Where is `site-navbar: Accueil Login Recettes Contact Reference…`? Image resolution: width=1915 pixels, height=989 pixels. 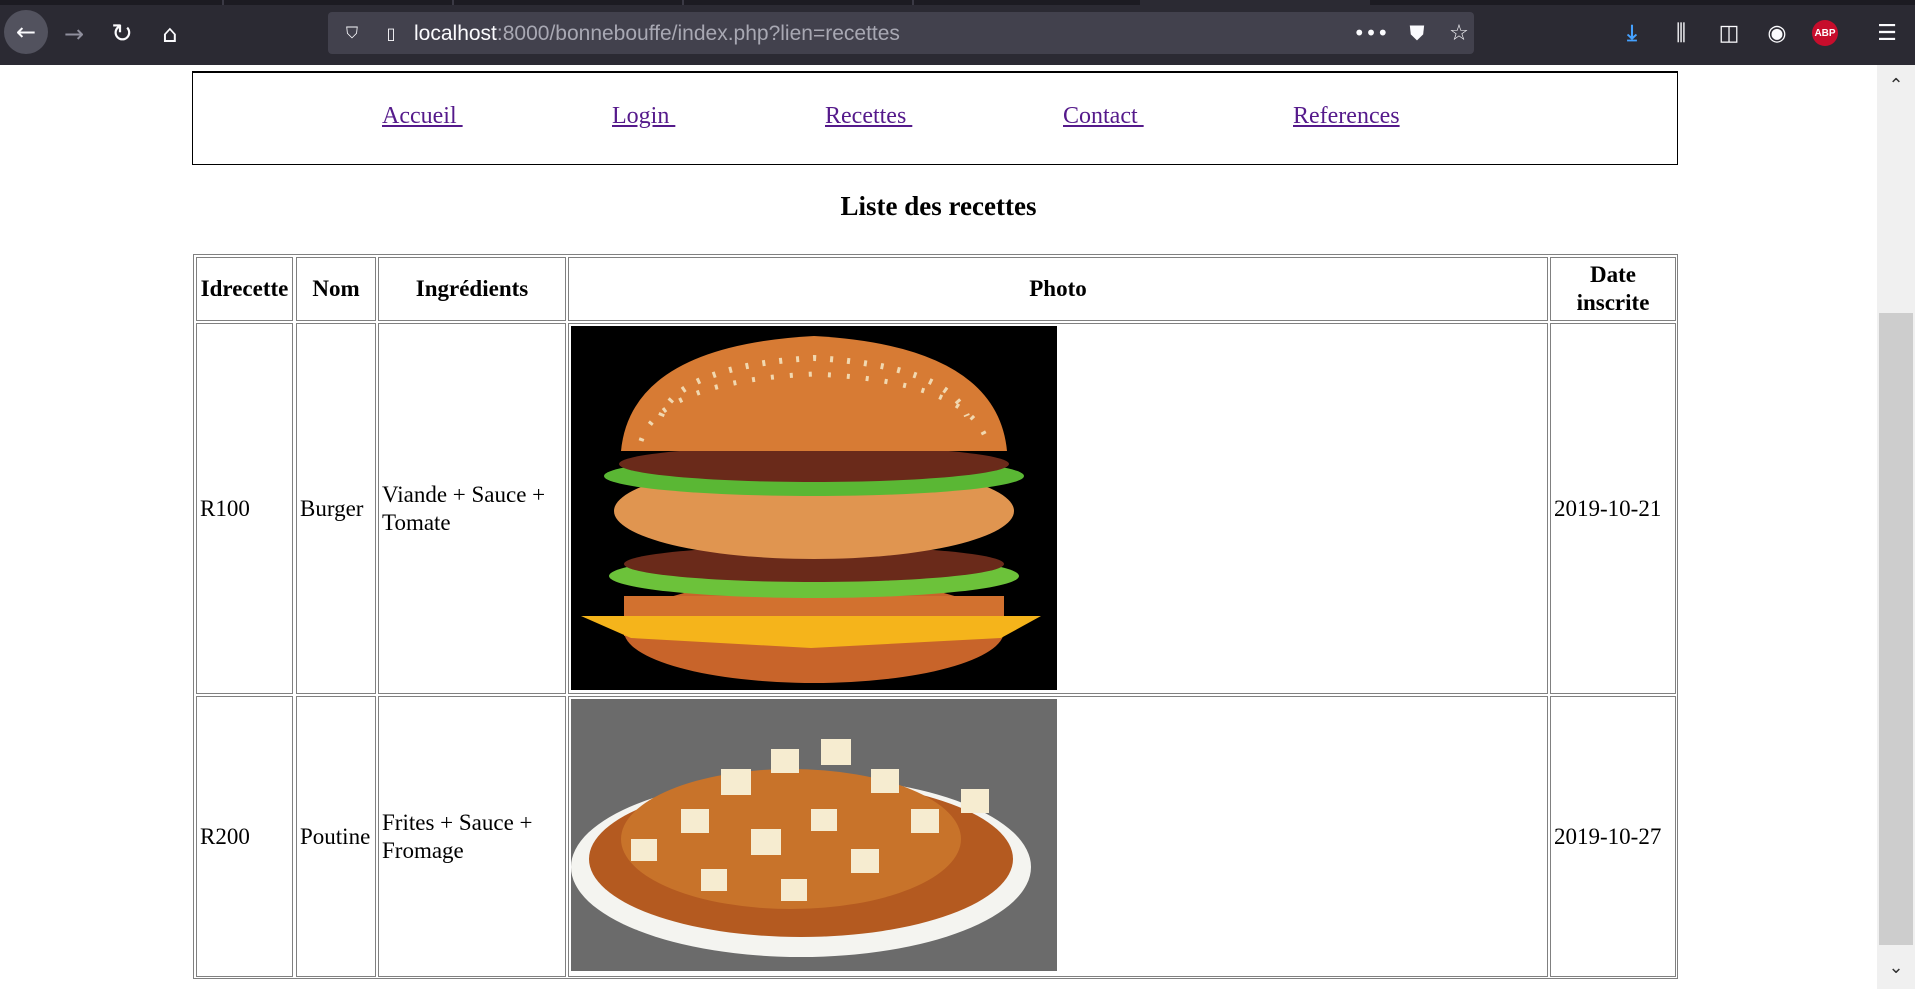
site-navbar: Accueil Login Recettes Contact Reference… is located at coordinates (935, 118).